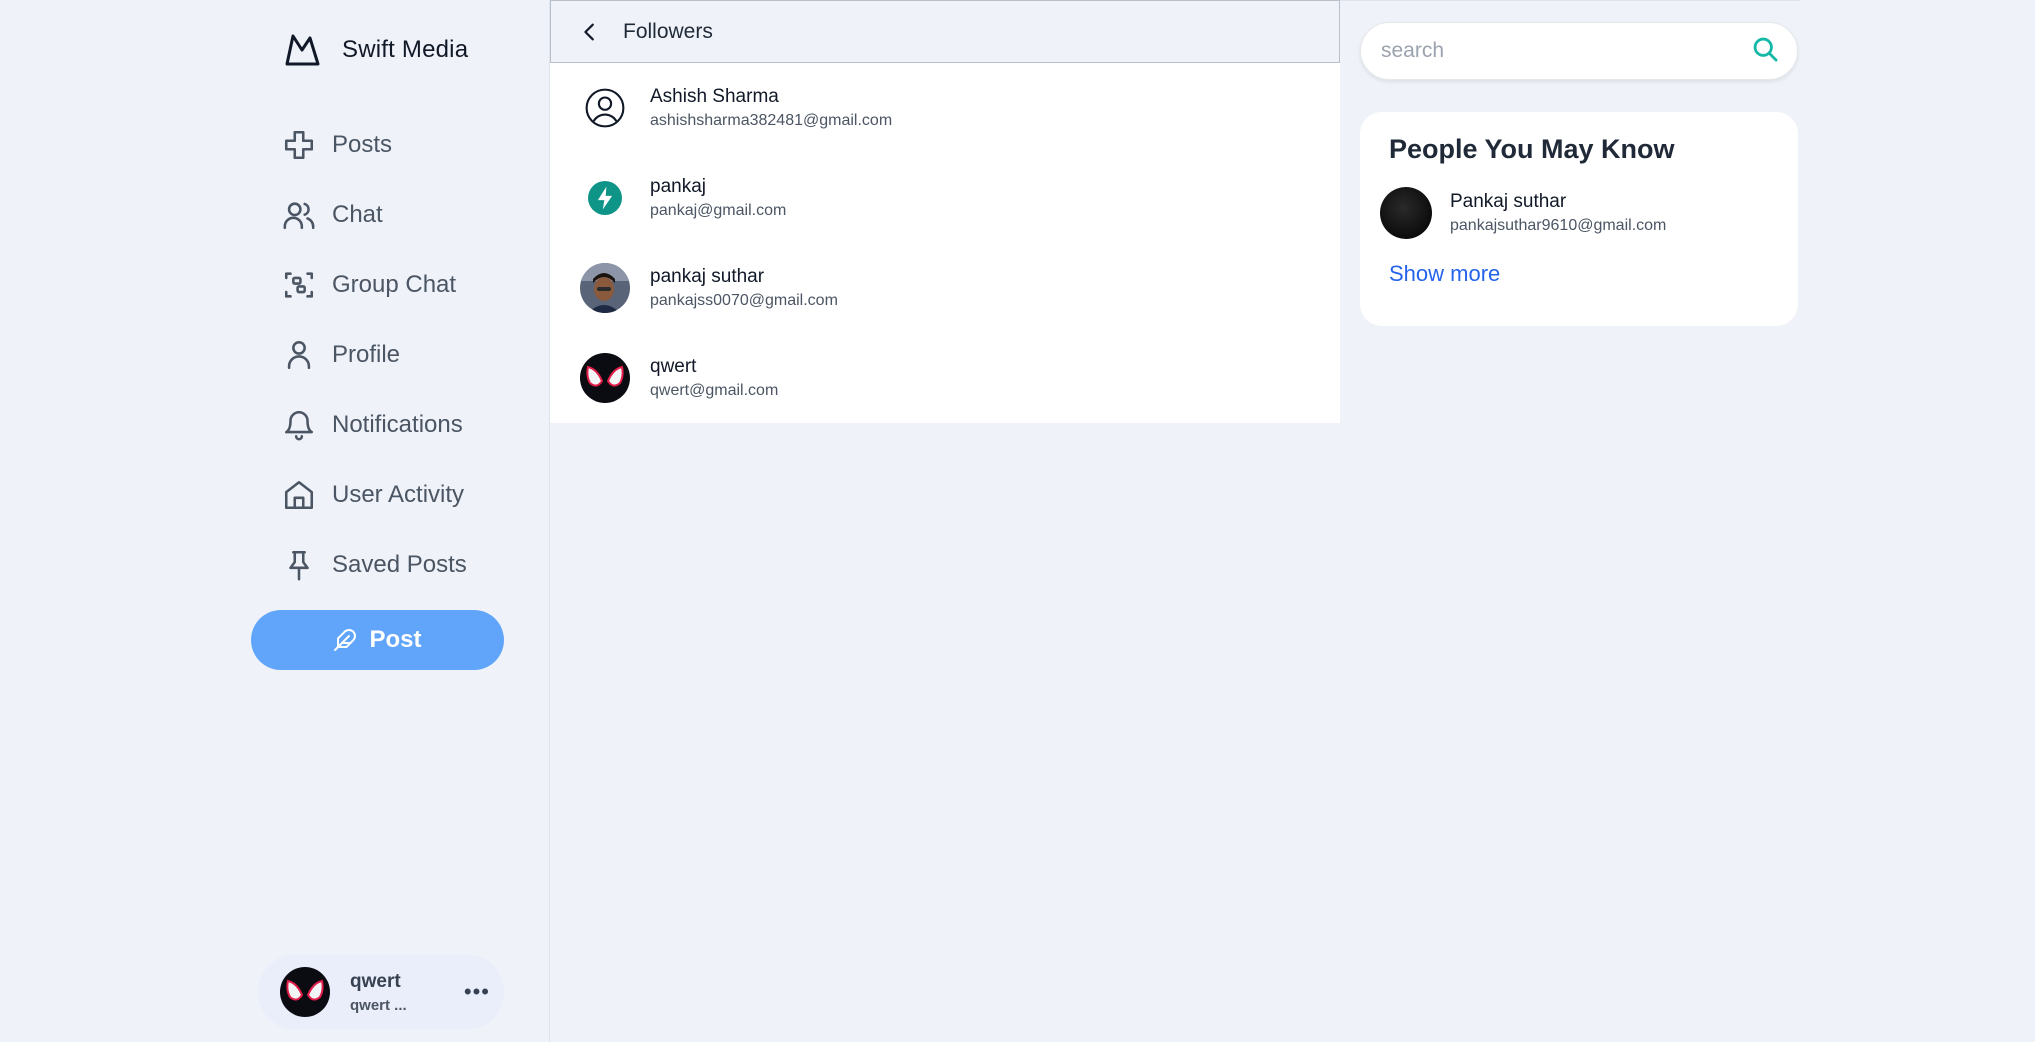 The image size is (2035, 1042). Describe the element at coordinates (1532, 149) in the screenshot. I see `section-title: People You May Know` at that location.